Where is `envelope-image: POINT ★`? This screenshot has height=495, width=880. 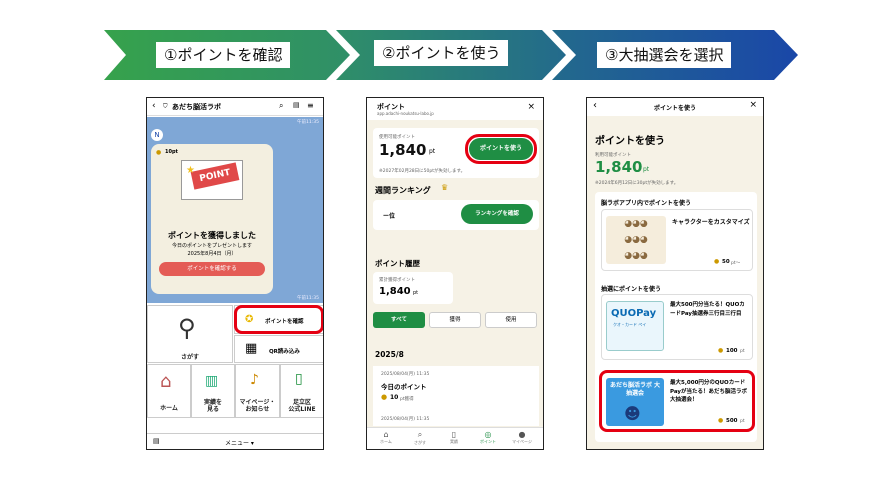 envelope-image: POINT ★ is located at coordinates (212, 180).